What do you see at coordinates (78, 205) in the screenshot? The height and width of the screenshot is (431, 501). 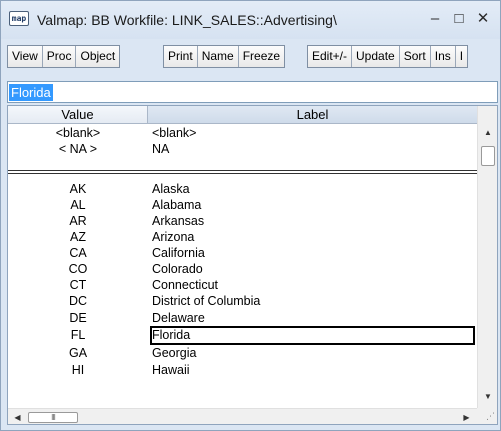 I see `table-row-value: AL` at bounding box center [78, 205].